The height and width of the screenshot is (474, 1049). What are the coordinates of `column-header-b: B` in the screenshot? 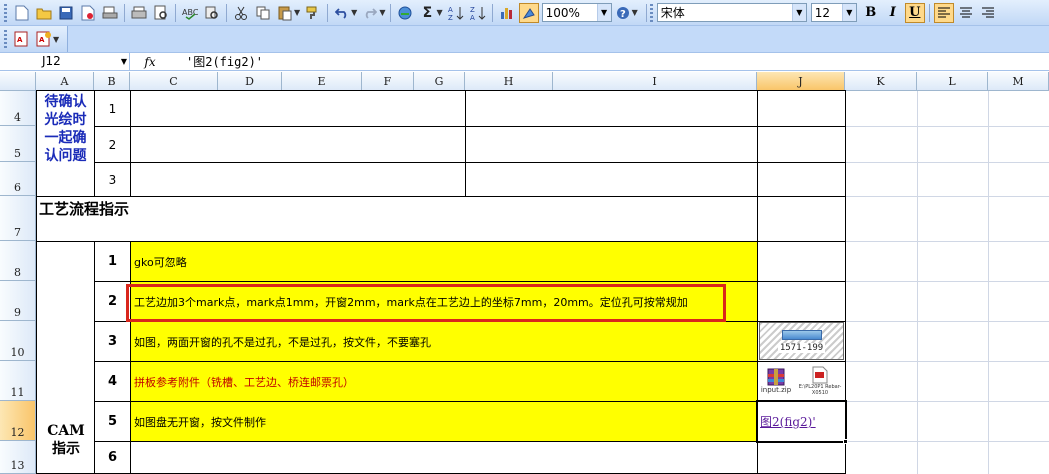 It's located at (112, 81).